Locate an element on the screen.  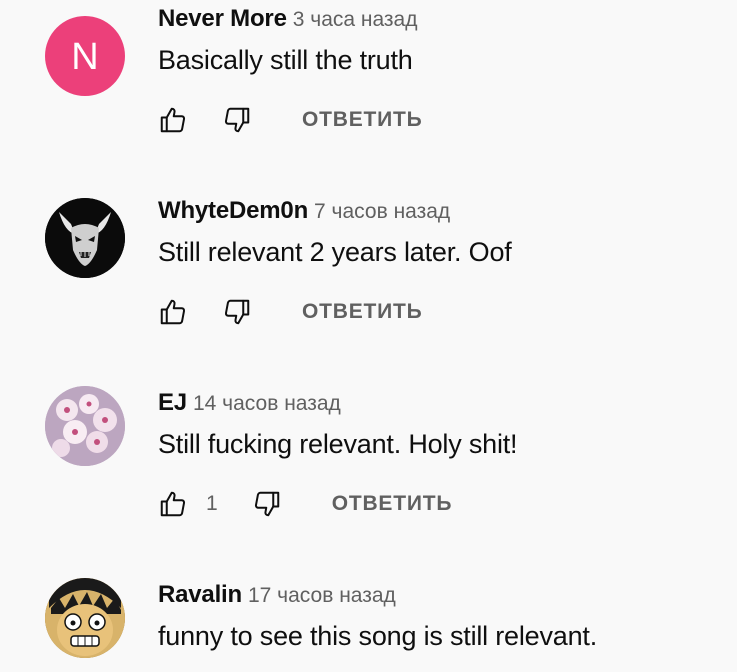
comment-author: Ravalin is located at coordinates (200, 594).